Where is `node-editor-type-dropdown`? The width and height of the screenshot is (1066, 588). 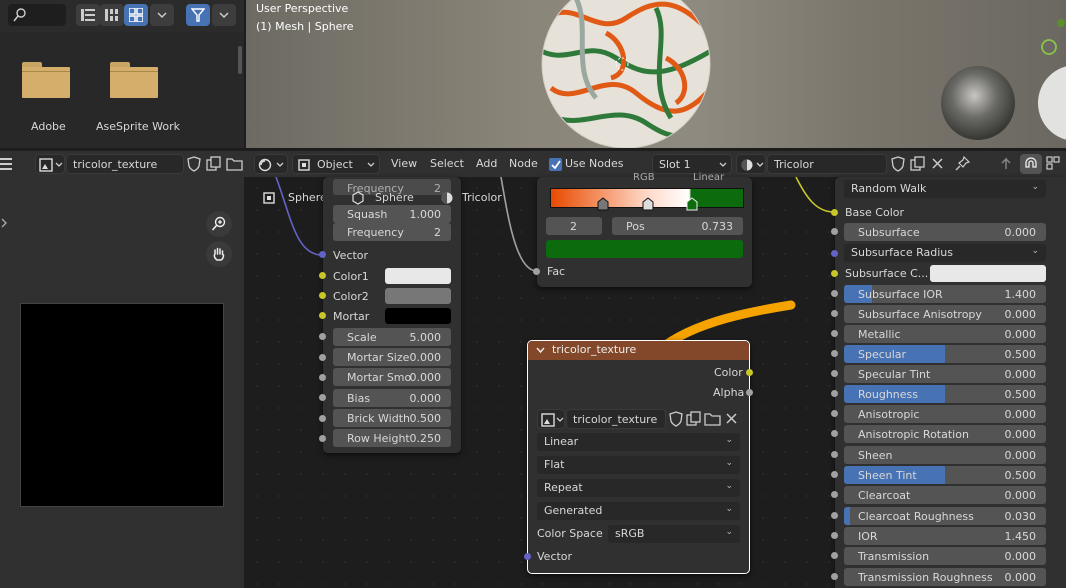
node-editor-type-dropdown is located at coordinates (271, 164).